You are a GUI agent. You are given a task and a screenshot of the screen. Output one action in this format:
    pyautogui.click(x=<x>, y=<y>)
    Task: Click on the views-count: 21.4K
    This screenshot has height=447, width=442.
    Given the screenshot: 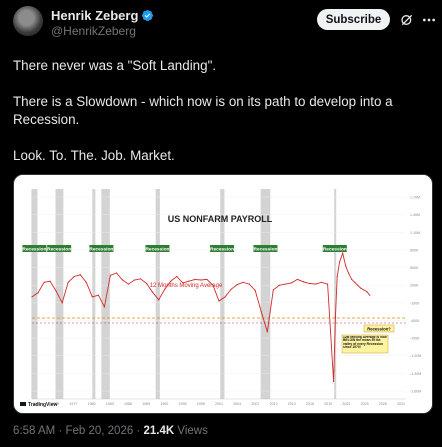 What is the action you would take?
    pyautogui.click(x=159, y=431)
    